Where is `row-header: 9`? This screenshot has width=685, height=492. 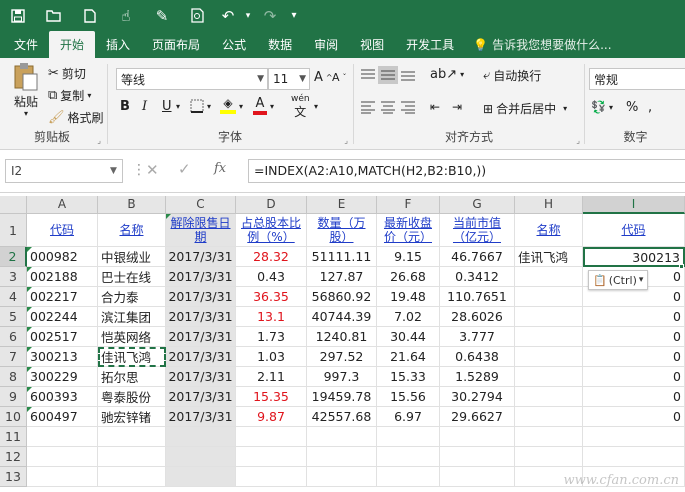 row-header: 9 is located at coordinates (13, 397).